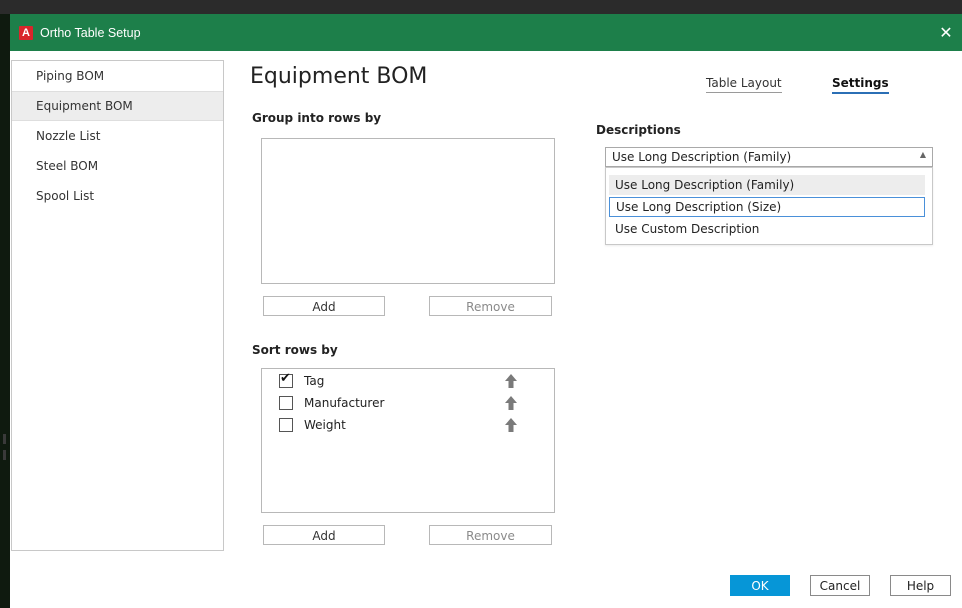 The width and height of the screenshot is (962, 608). What do you see at coordinates (90, 32) in the screenshot?
I see `window-title: Ortho Table Setup` at bounding box center [90, 32].